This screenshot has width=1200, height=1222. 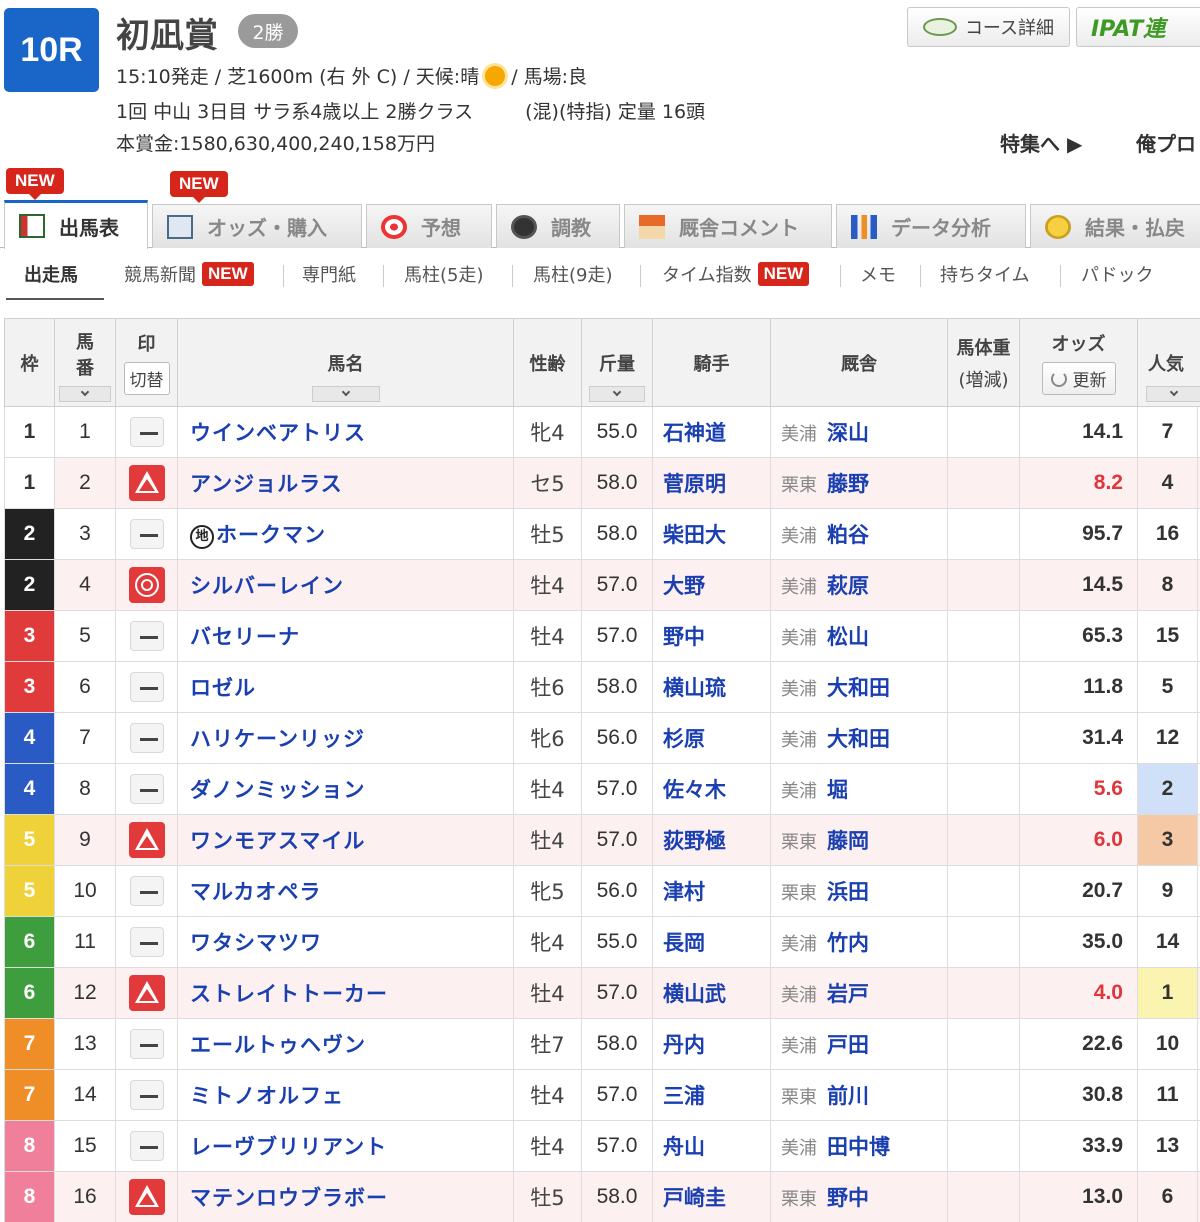 I want to click on subnav-senmonshi: 専門紙, so click(x=329, y=274).